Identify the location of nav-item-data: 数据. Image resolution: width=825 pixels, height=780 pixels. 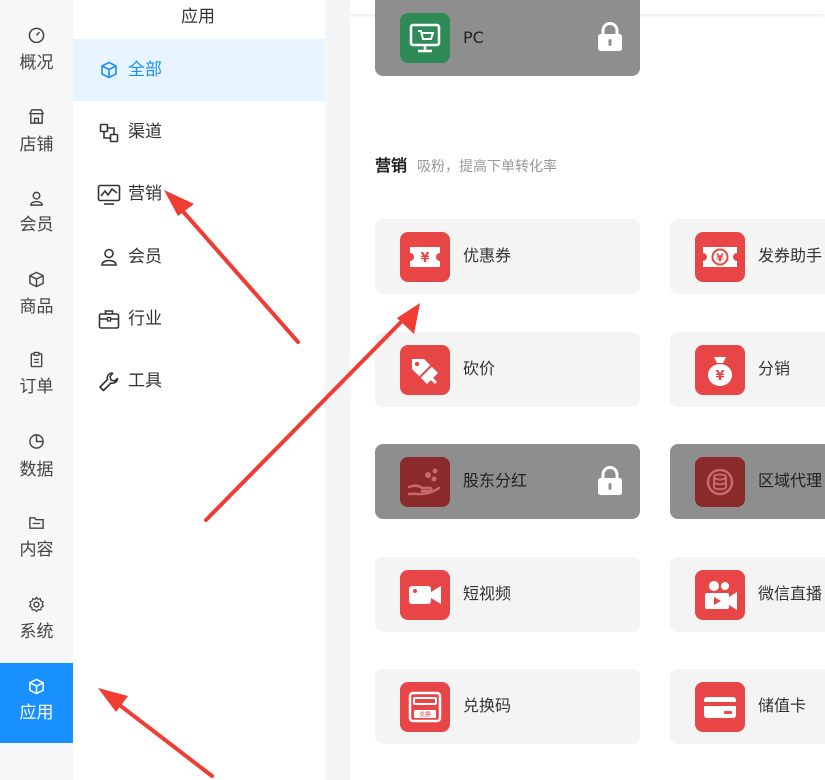
(36, 448).